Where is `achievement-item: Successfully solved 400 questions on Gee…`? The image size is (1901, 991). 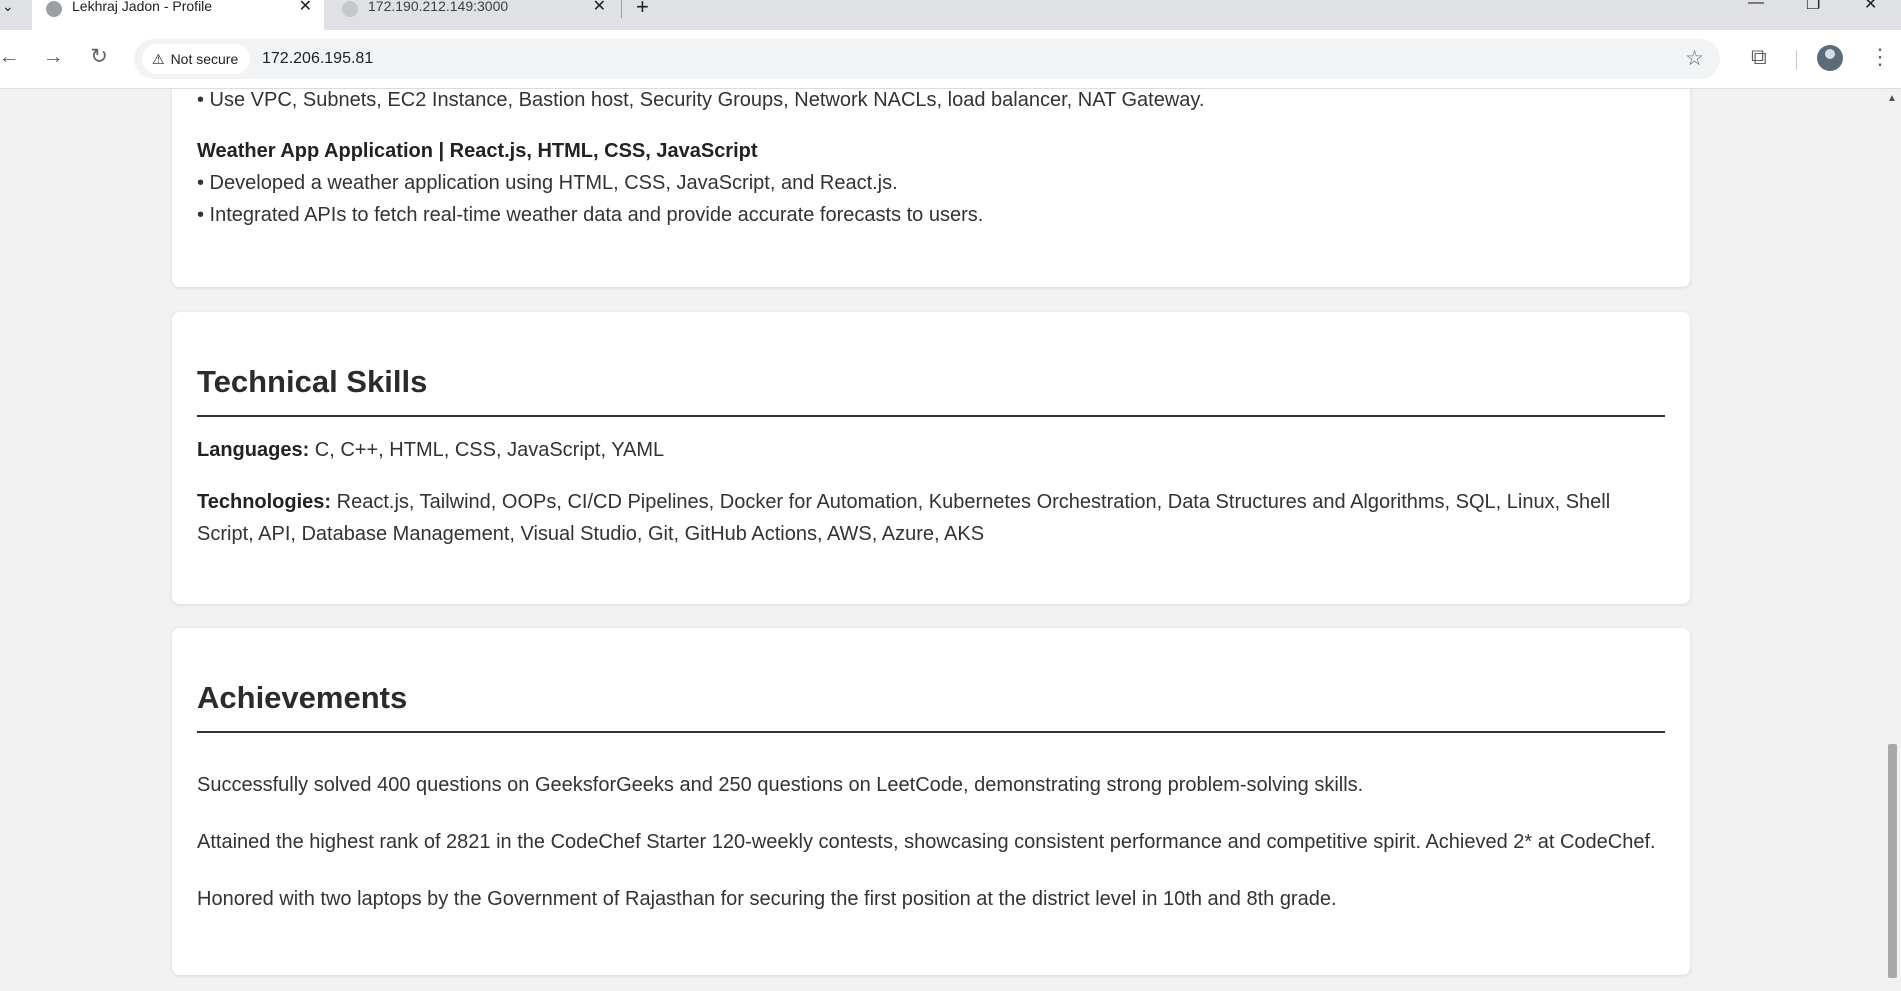
achievement-item: Successfully solved 400 questions on Gee… is located at coordinates (780, 785).